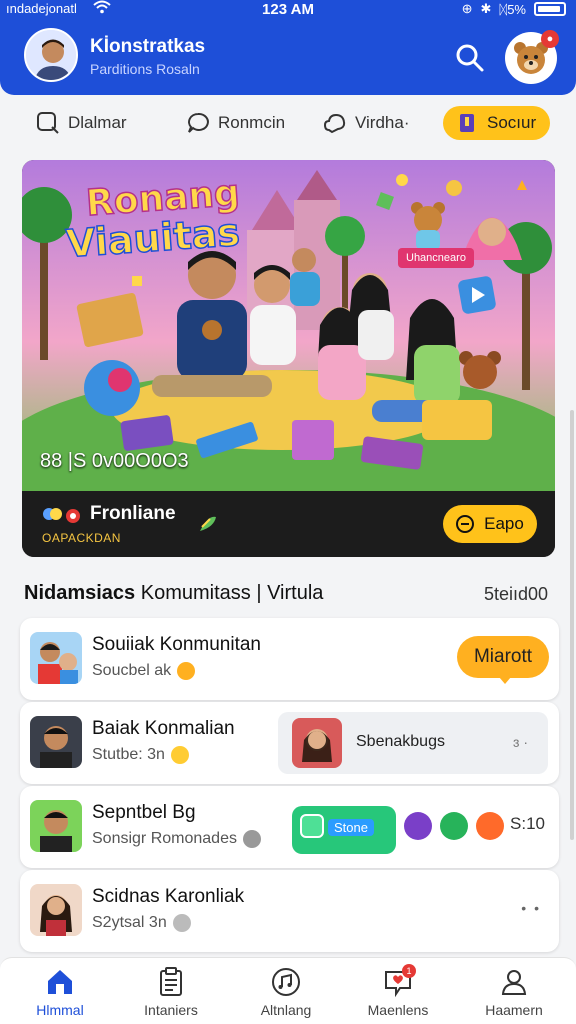 This screenshot has width=576, height=1024. Describe the element at coordinates (148, 46) in the screenshot. I see `header-title: Kİonstratkas` at that location.